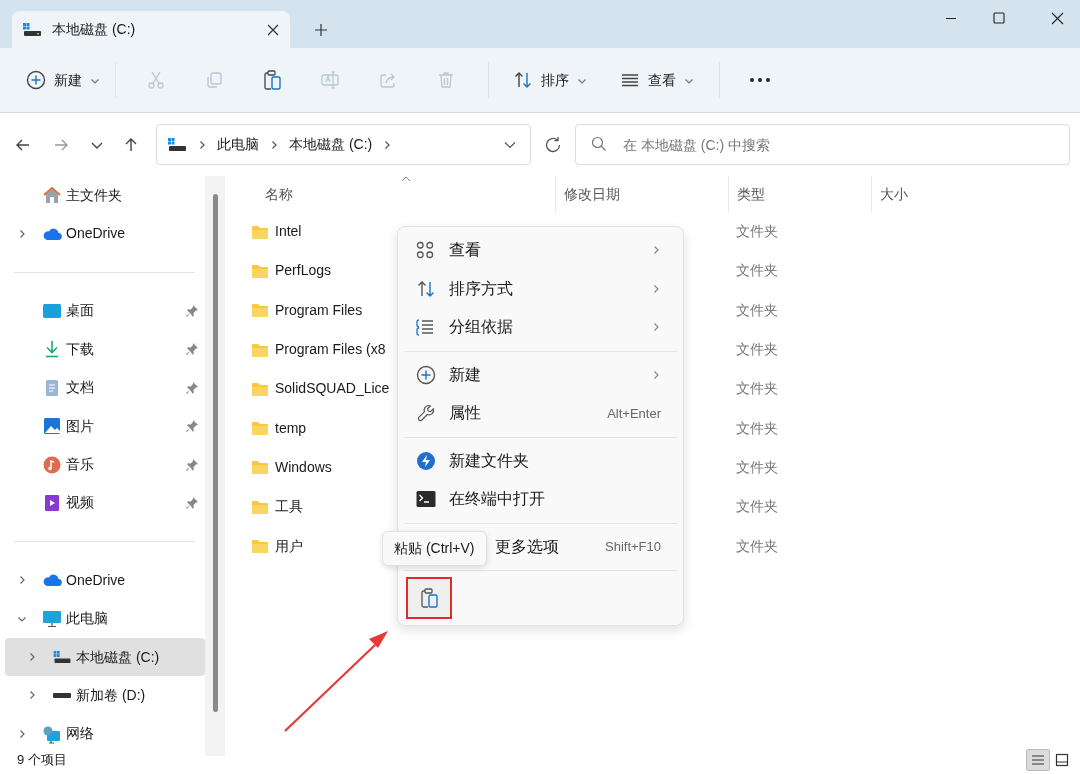 The width and height of the screenshot is (1080, 774). What do you see at coordinates (62, 80) in the screenshot?
I see `new-button: 新建` at bounding box center [62, 80].